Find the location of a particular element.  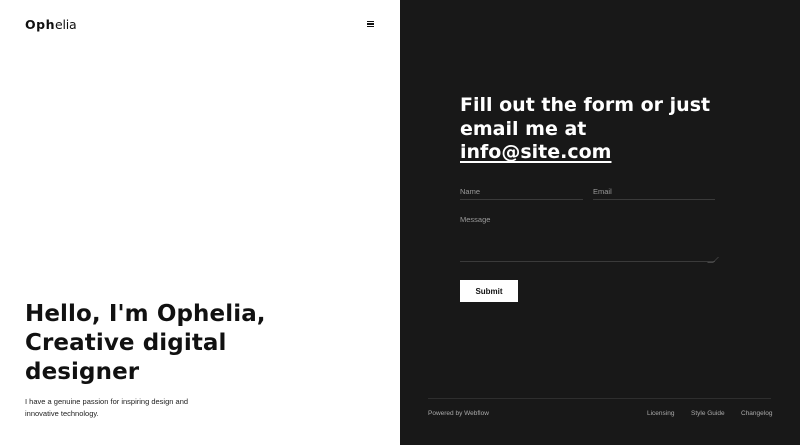

powered-by-link: Powered by Webflow is located at coordinates (458, 413).